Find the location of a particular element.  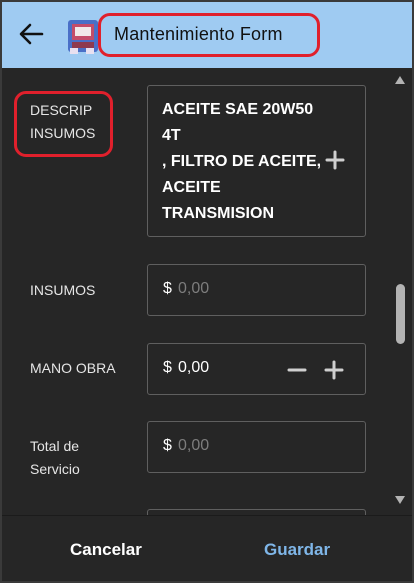

app-logo-icon is located at coordinates (83, 37).